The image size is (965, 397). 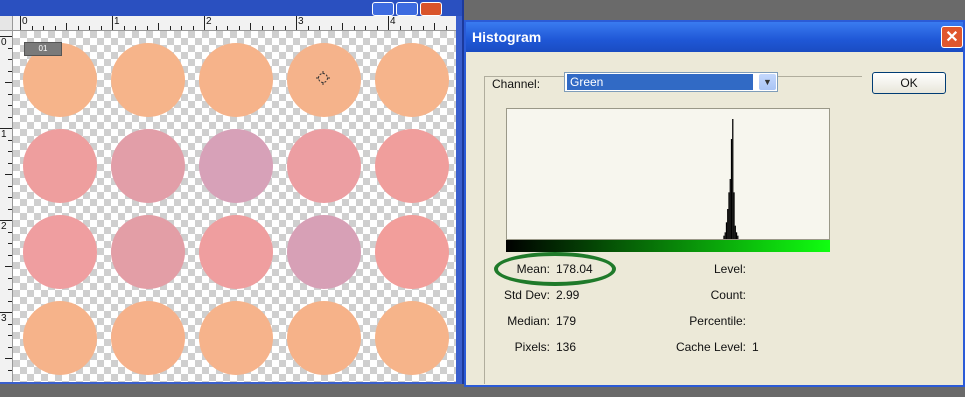 I want to click on channel-select: Green ▼, so click(x=671, y=82).